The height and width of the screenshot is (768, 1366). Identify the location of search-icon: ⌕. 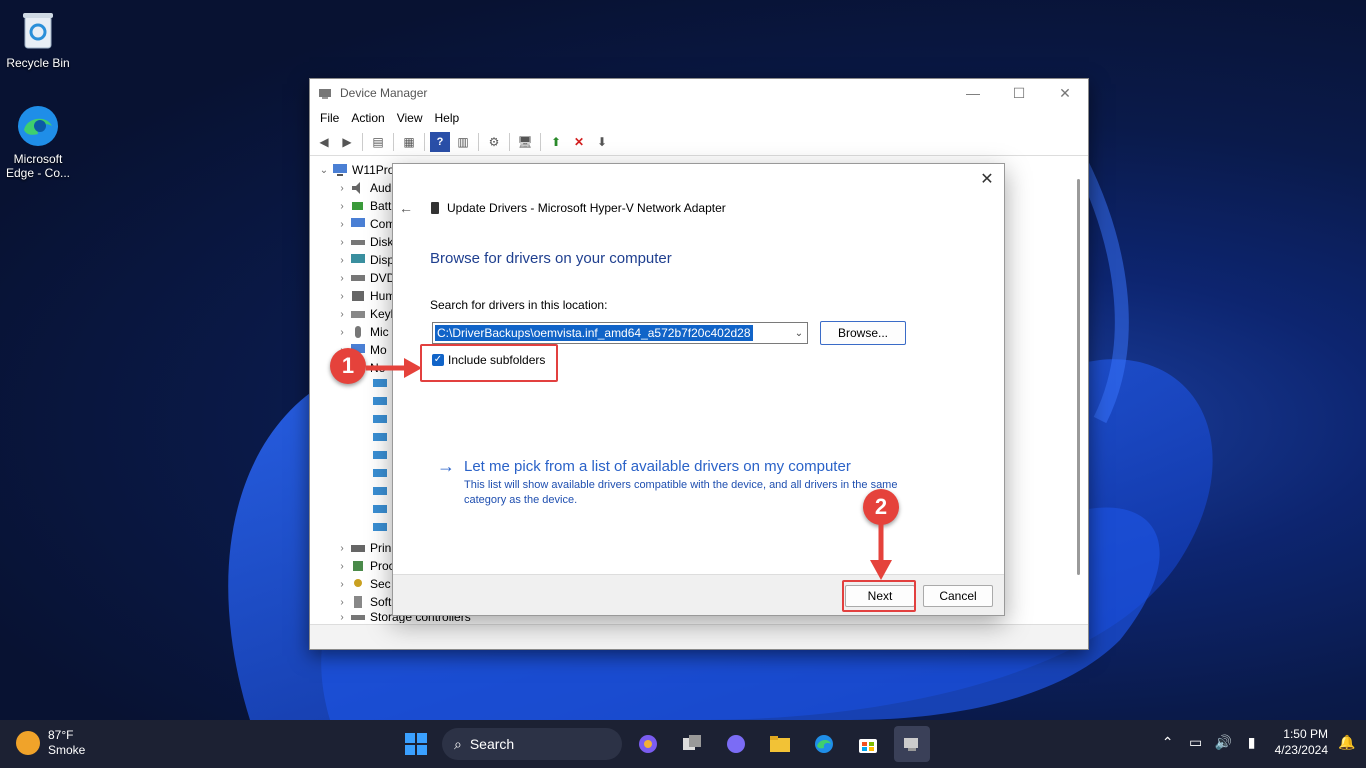
(458, 743).